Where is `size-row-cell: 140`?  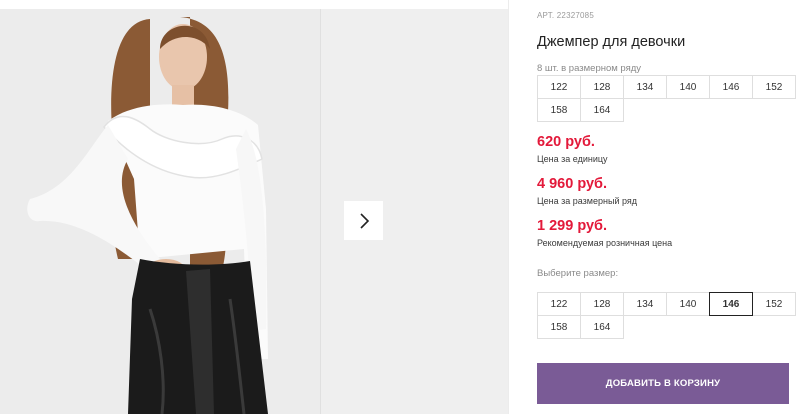 size-row-cell: 140 is located at coordinates (688, 87).